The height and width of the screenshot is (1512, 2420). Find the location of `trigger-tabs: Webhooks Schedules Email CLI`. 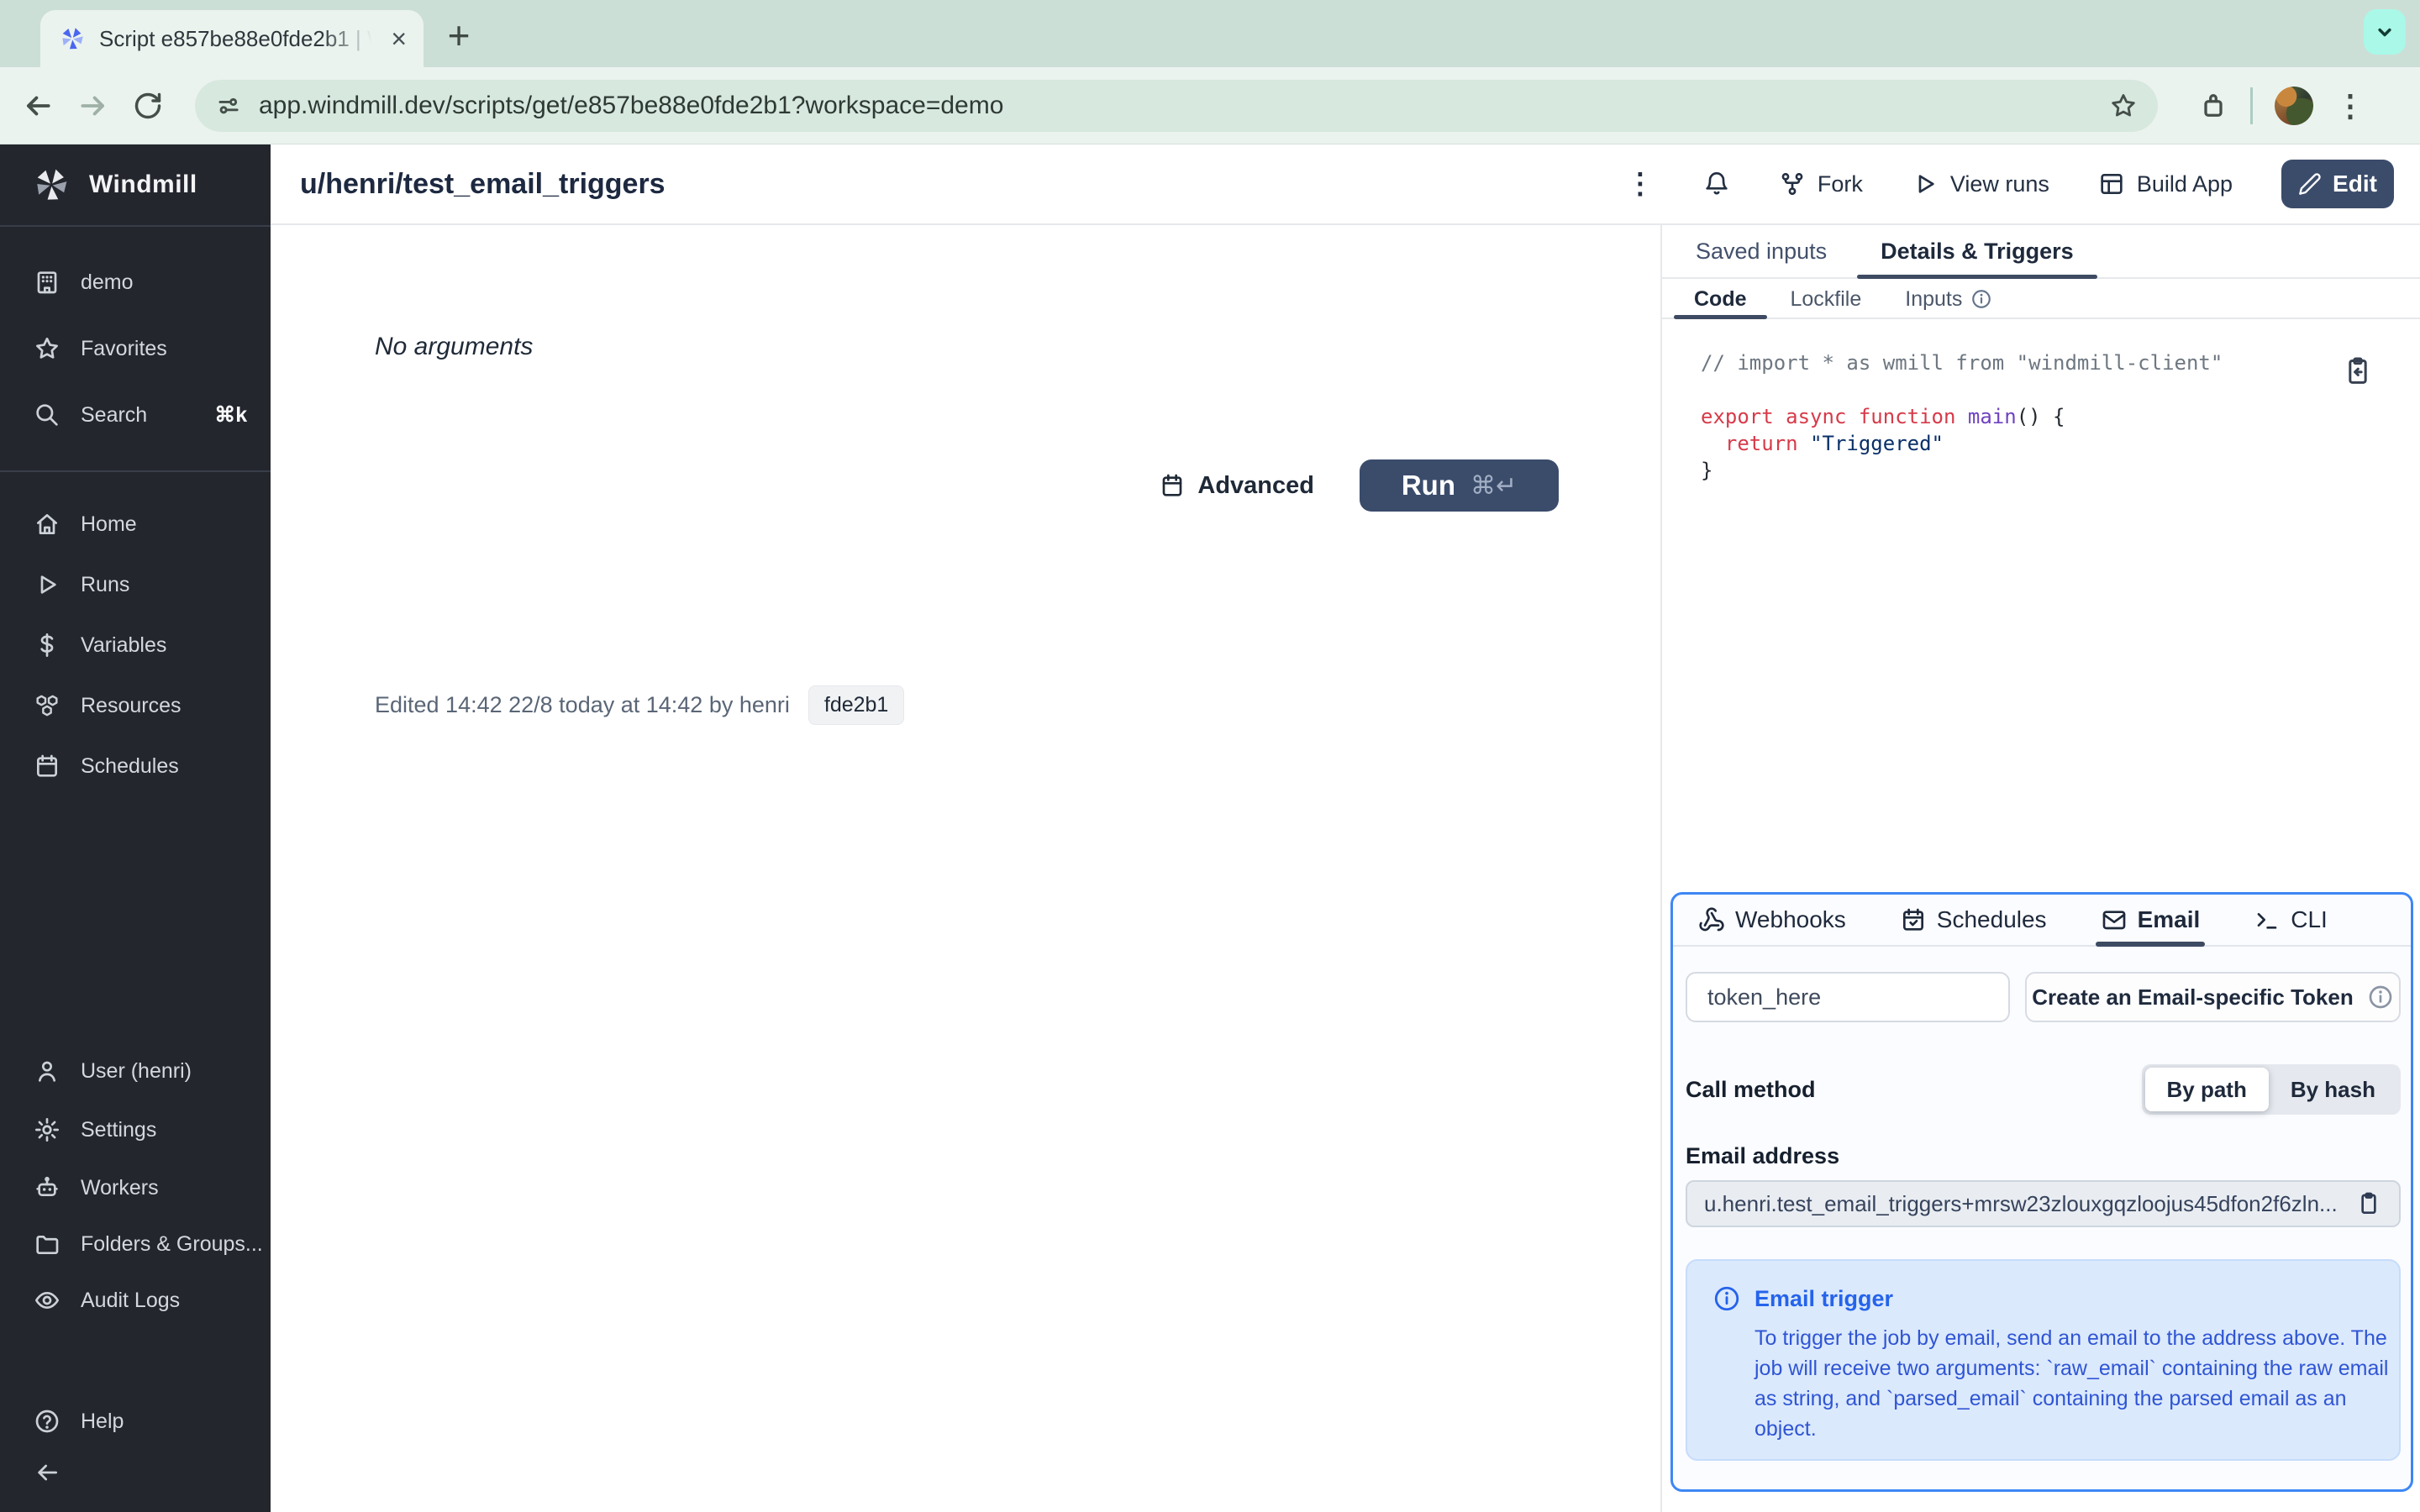

trigger-tabs: Webhooks Schedules Email CLI is located at coordinates (2042, 921).